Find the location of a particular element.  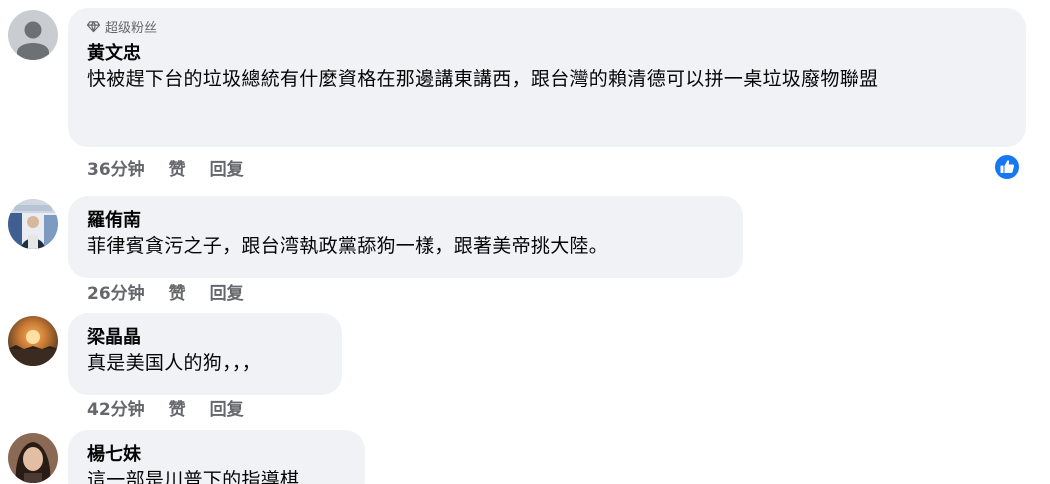

comment-author: 梁晶晶 is located at coordinates (205, 338).